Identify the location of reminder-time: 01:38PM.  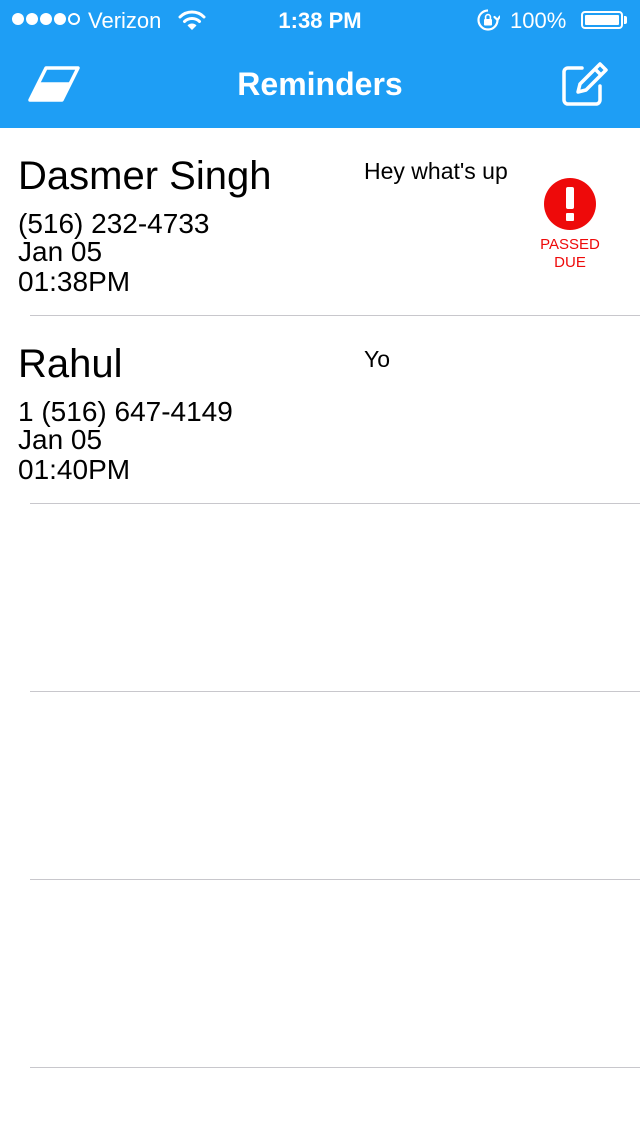
(74, 281).